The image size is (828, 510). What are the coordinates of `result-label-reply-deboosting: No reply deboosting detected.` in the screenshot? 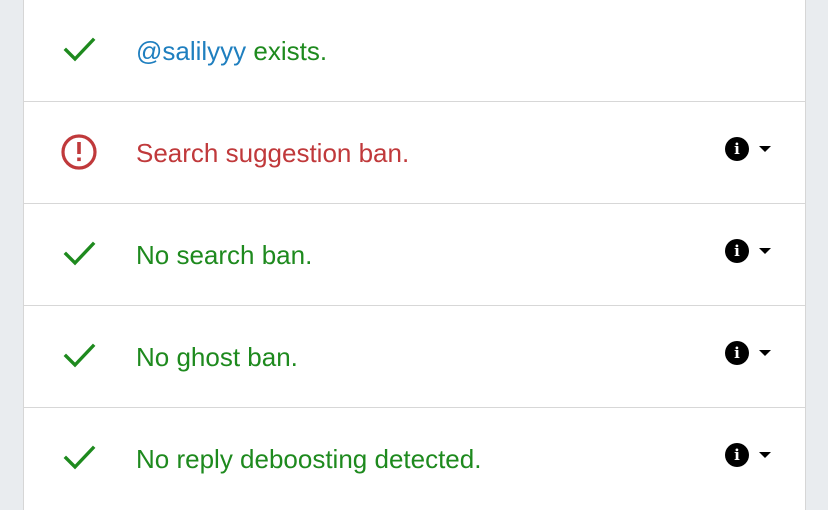 It's located at (309, 459).